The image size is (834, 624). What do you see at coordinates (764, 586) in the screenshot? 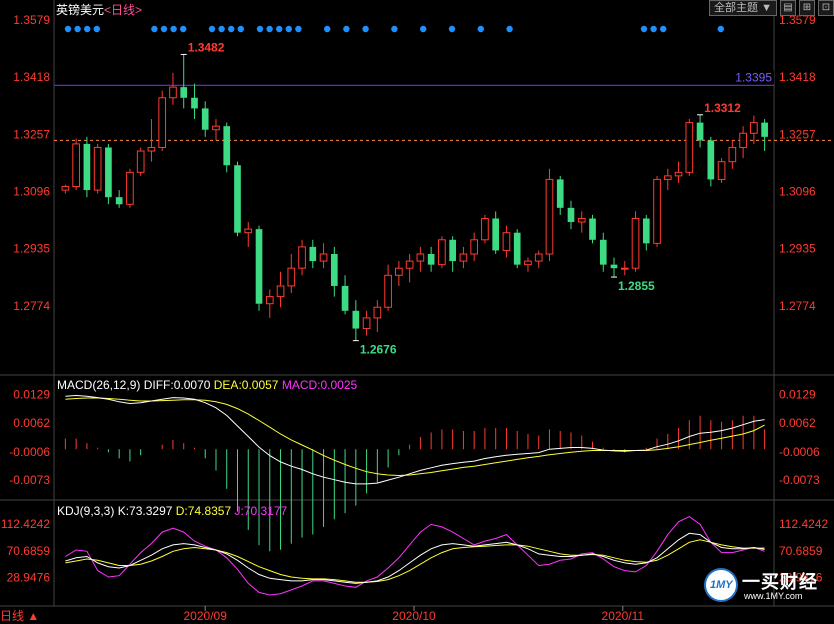
I see `brand-logo: 1MY 一买财经 www.1MY.com` at bounding box center [764, 586].